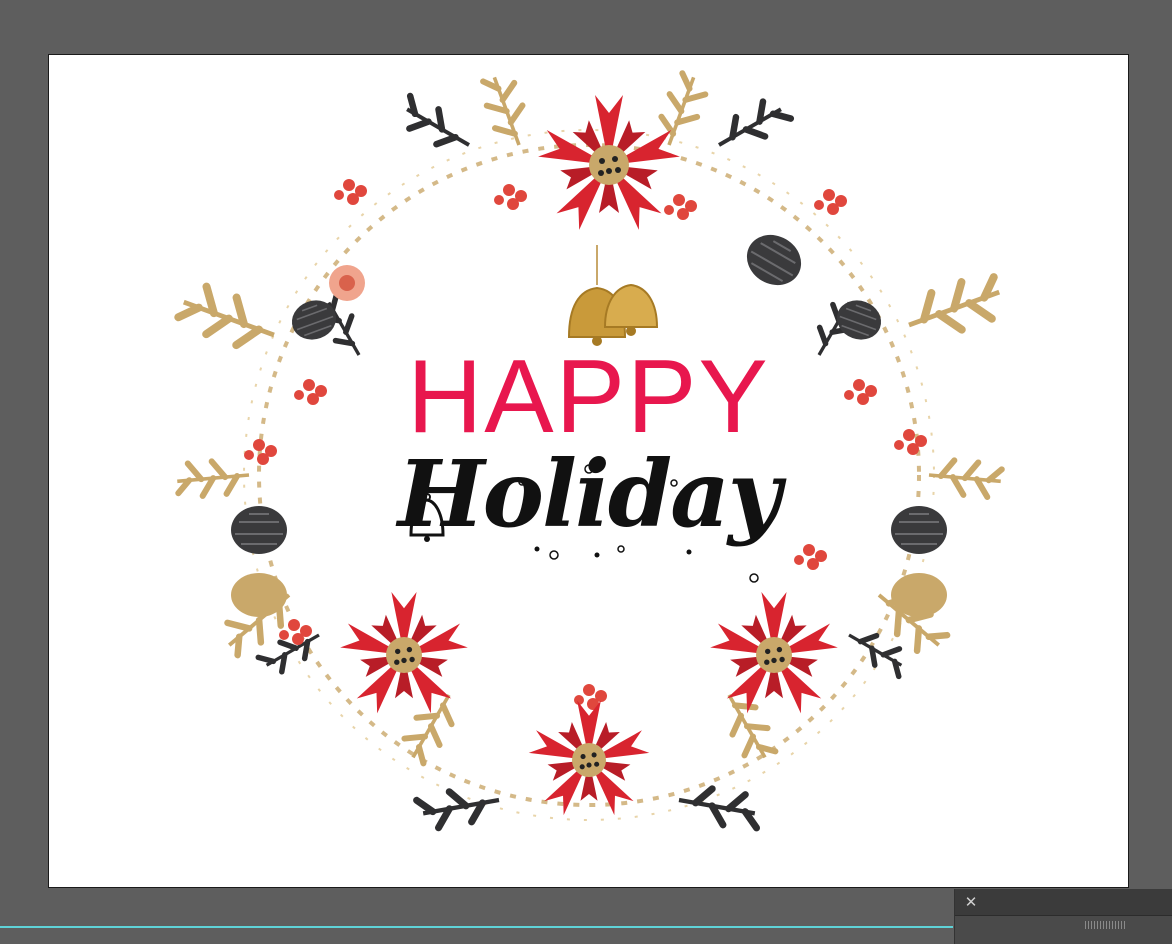 This screenshot has width=1172, height=944. I want to click on floating-panel: ✕, so click(1063, 916).